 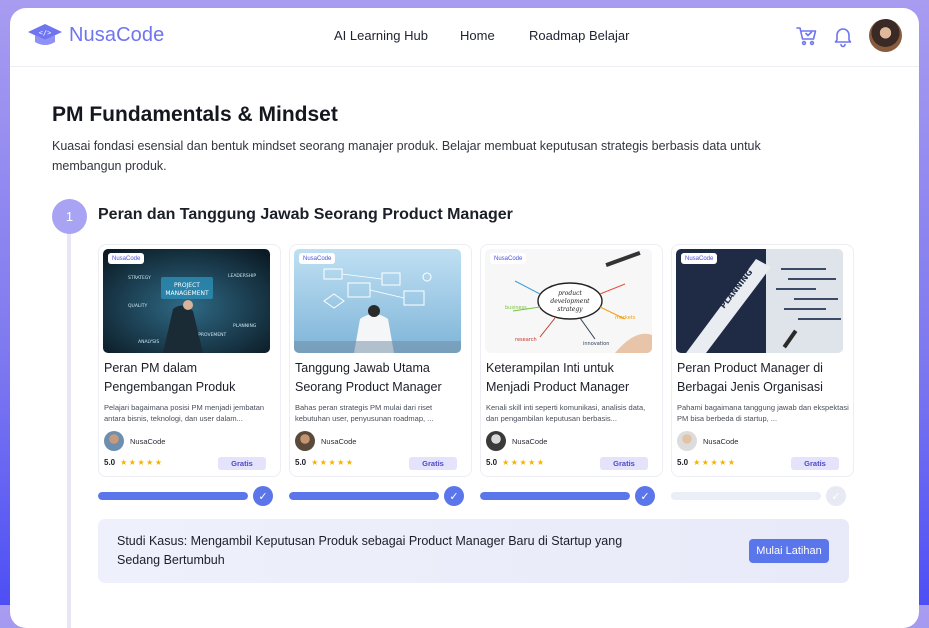 I want to click on svg-text: strategy, so click(x=570, y=309).